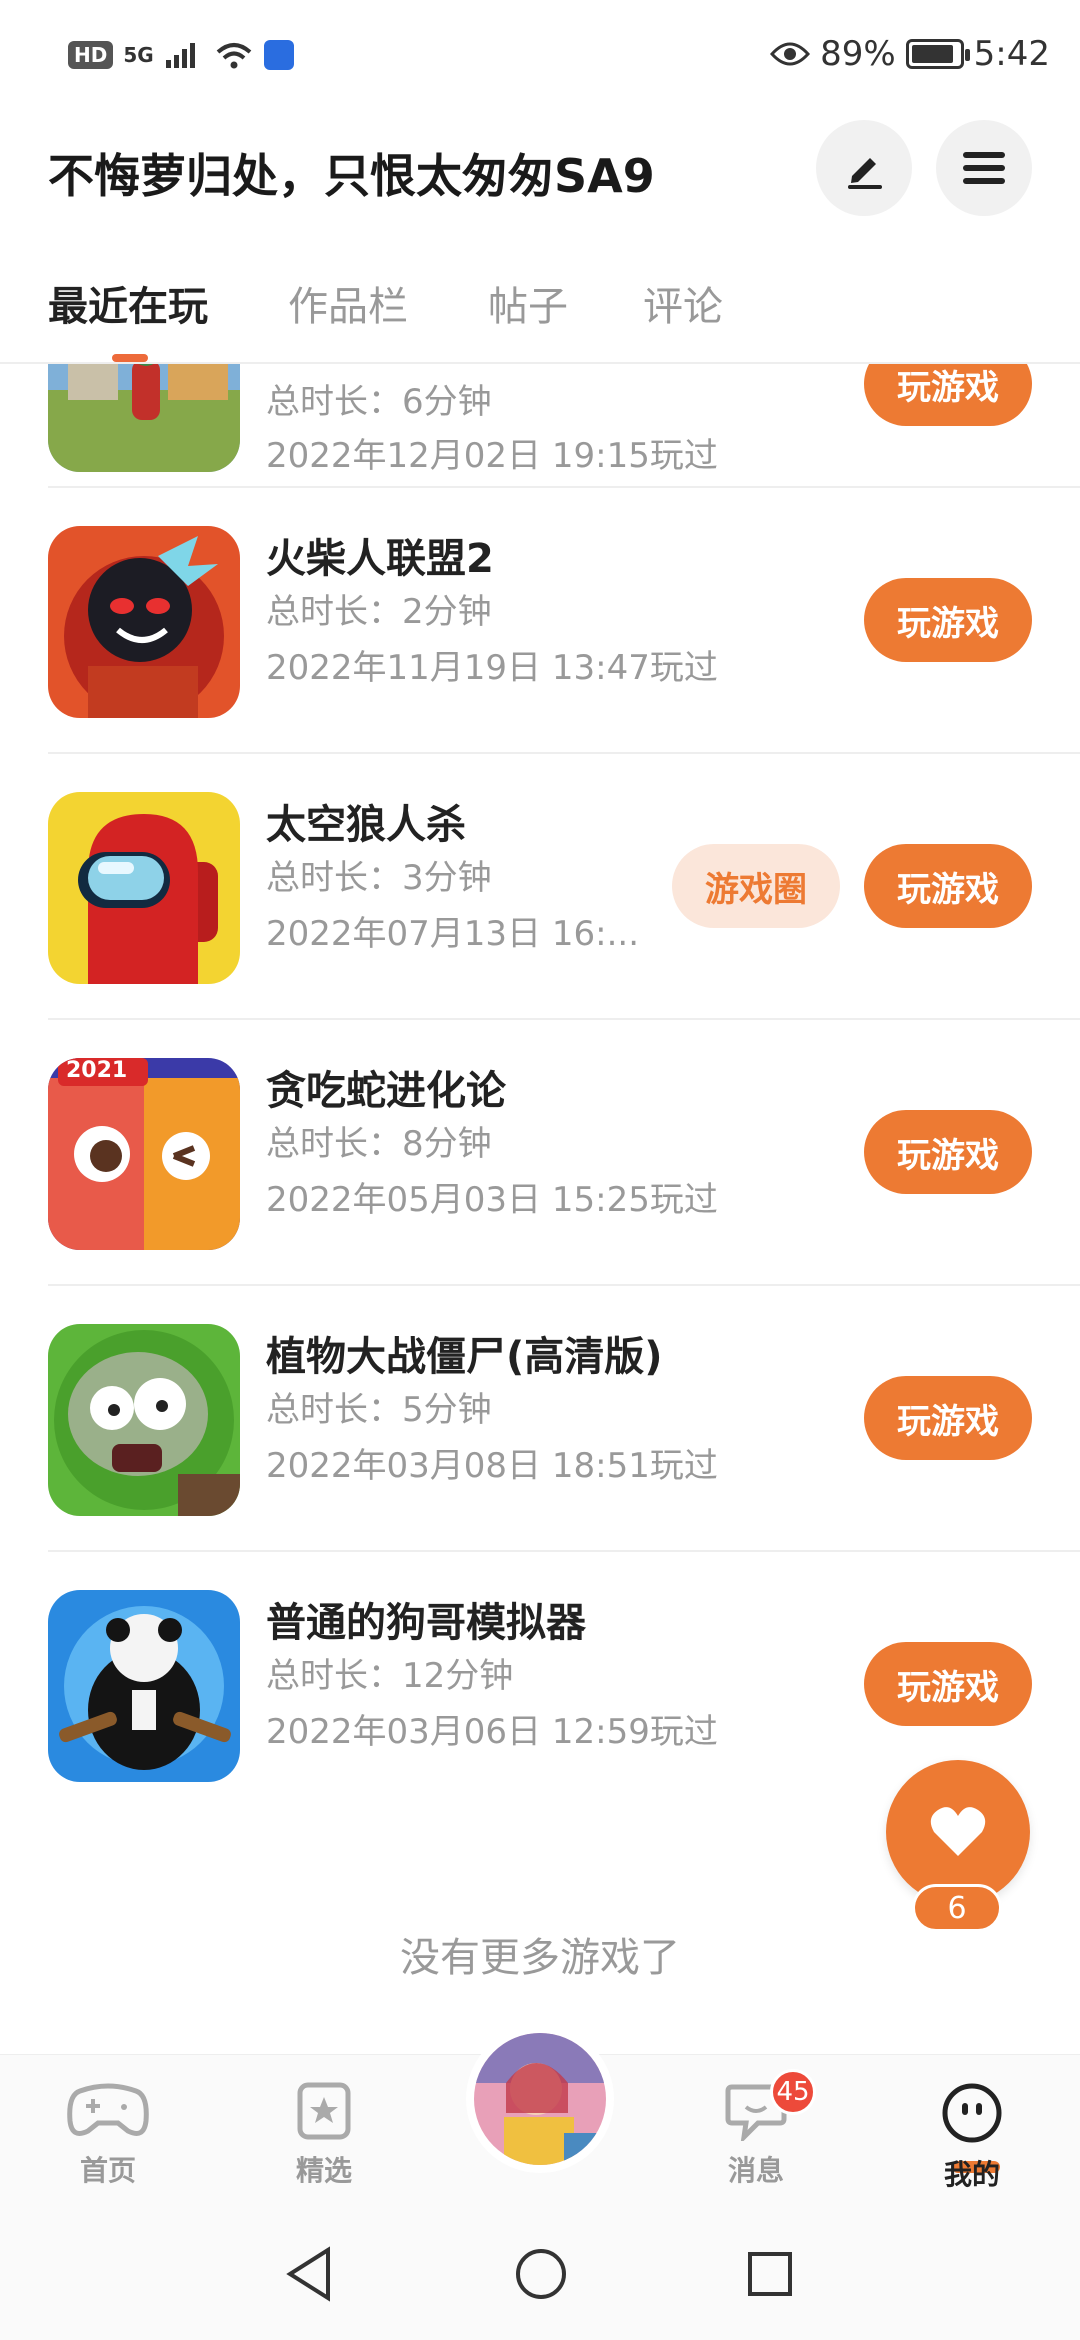 The image size is (1080, 2340). Describe the element at coordinates (107, 2170) in the screenshot. I see `nav-home-label: 首页` at that location.